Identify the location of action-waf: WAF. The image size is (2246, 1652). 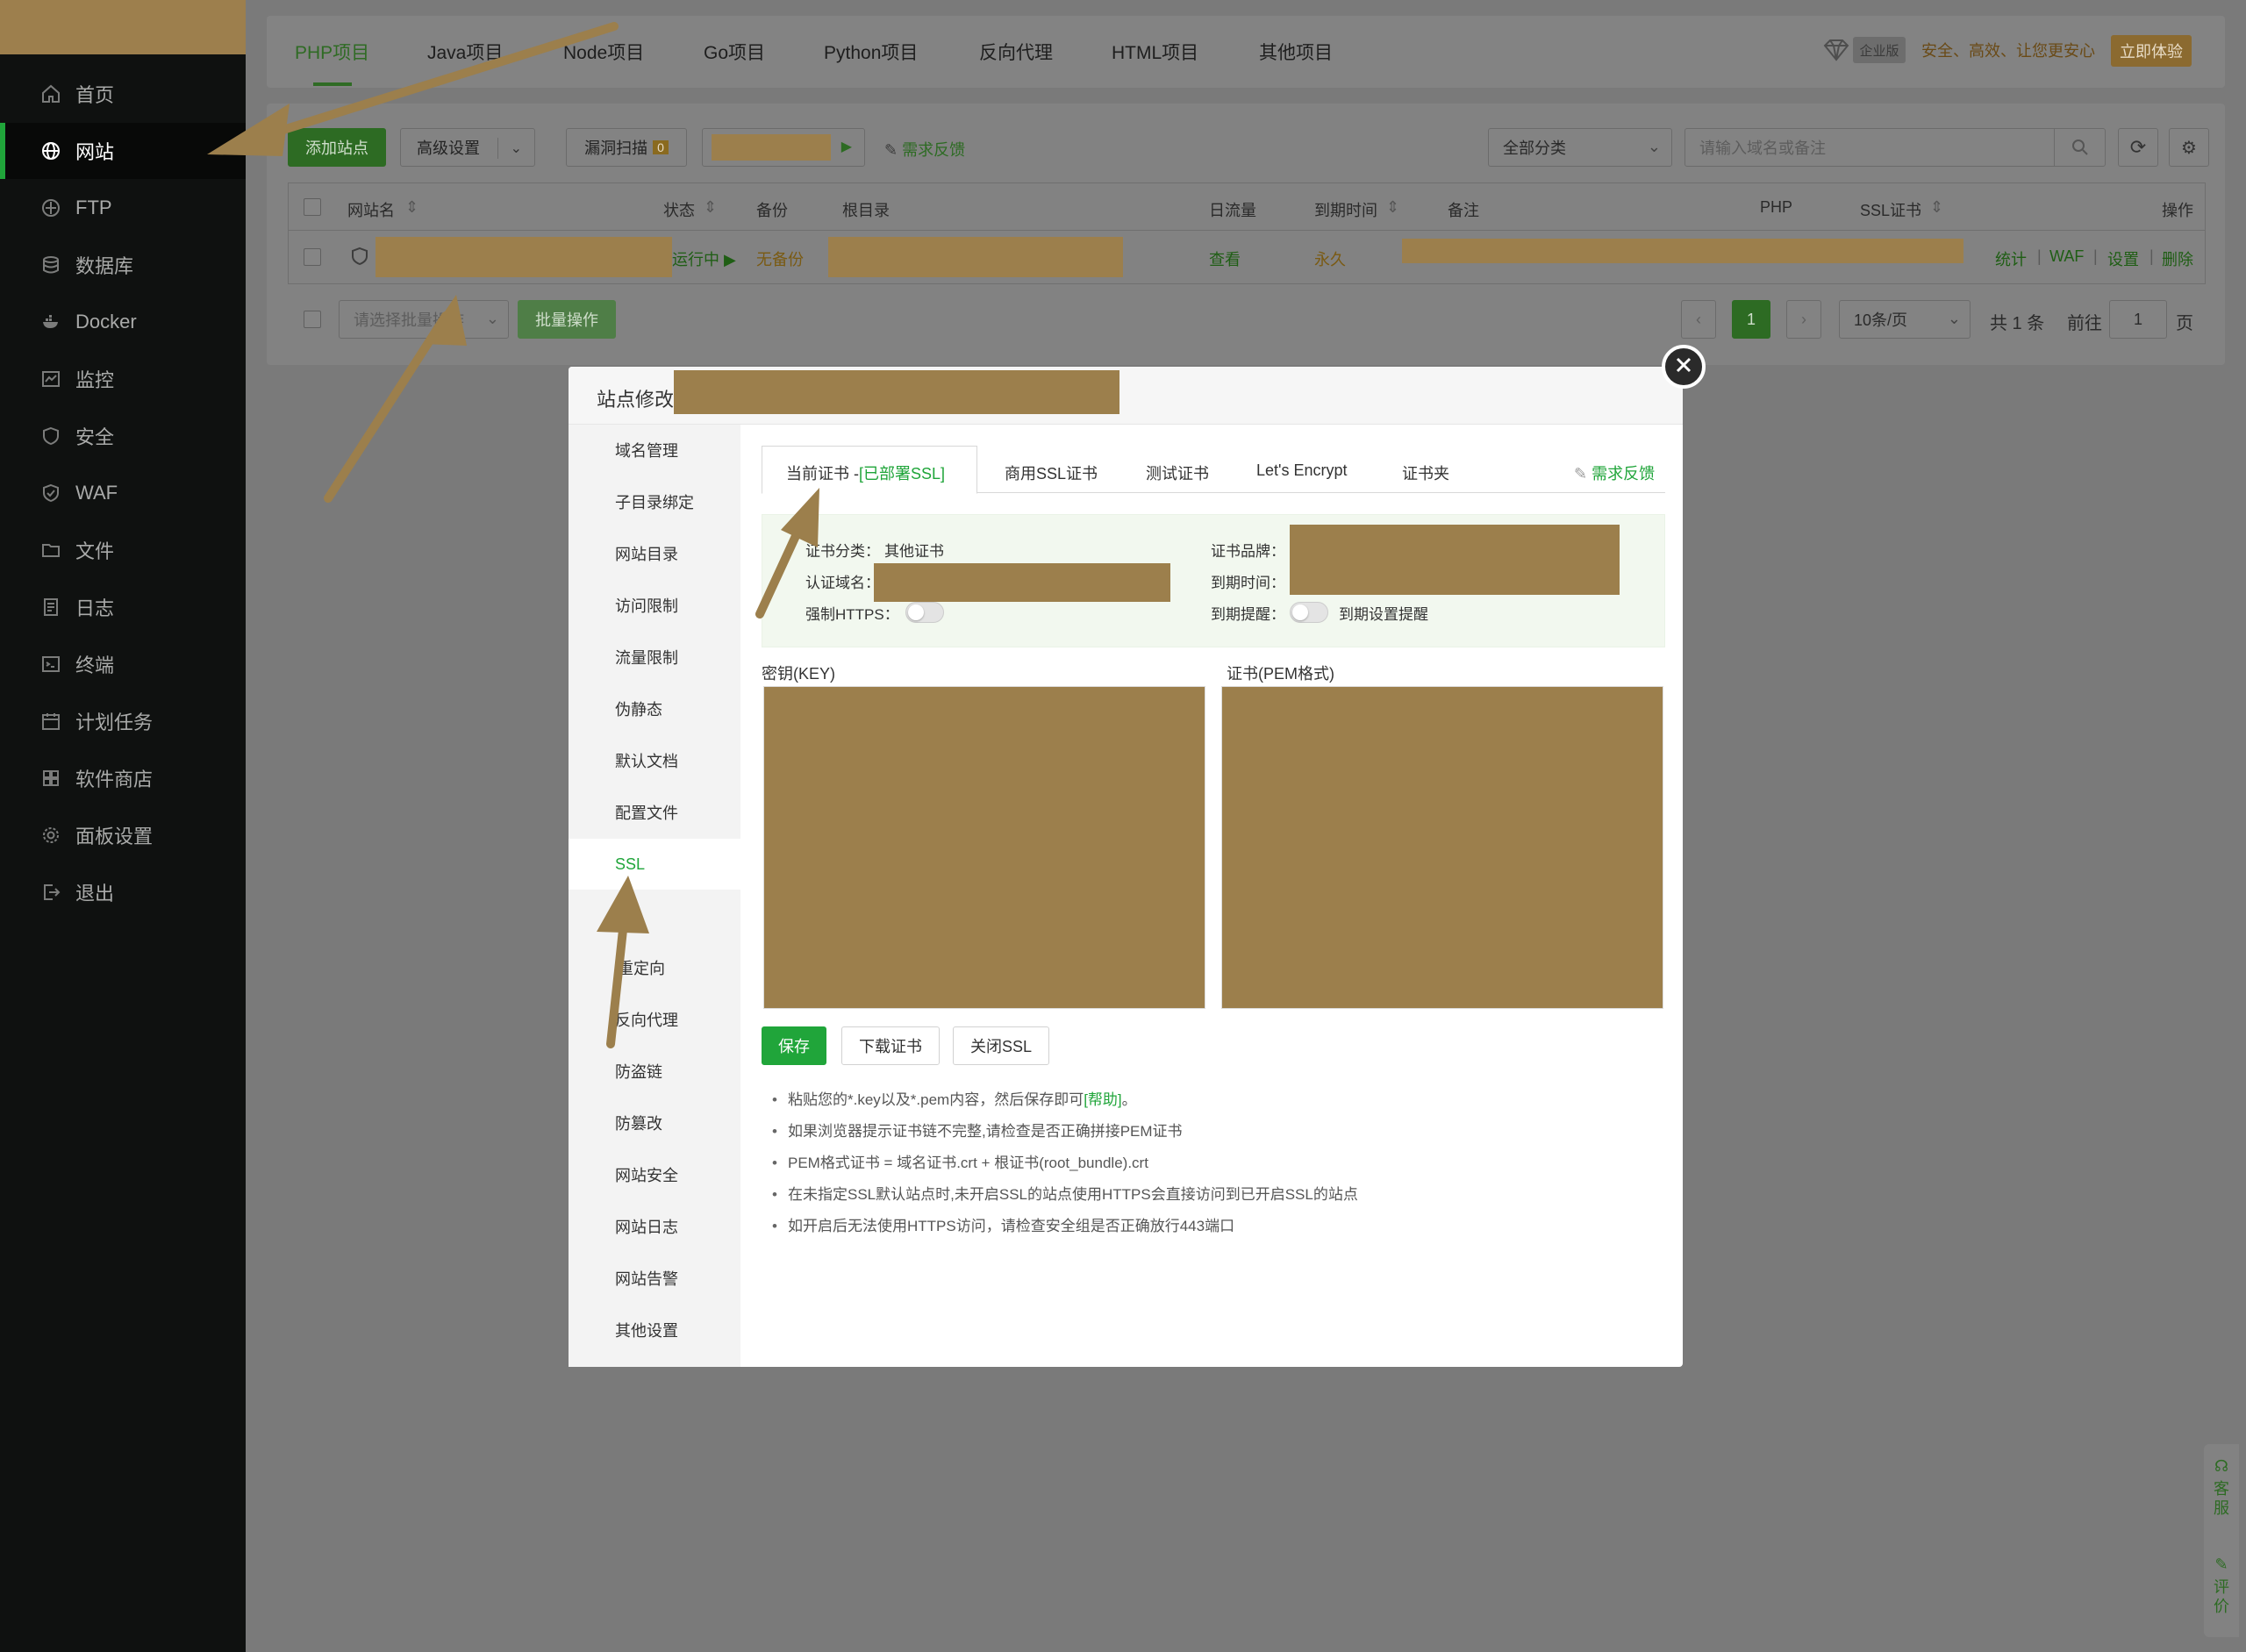
(2066, 257).